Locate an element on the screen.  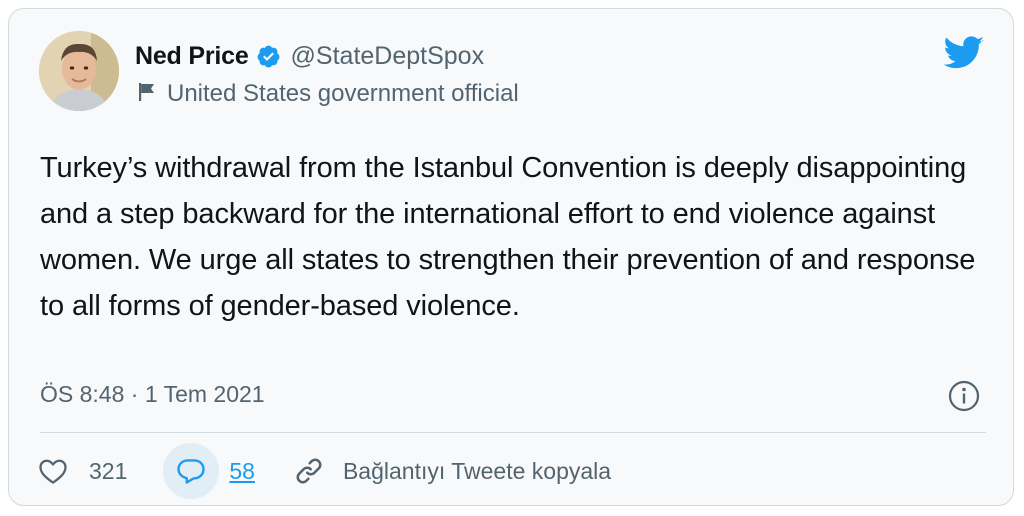
copy-link-label: Bağlantıyı Tweete kopyala is located at coordinates (477, 471).